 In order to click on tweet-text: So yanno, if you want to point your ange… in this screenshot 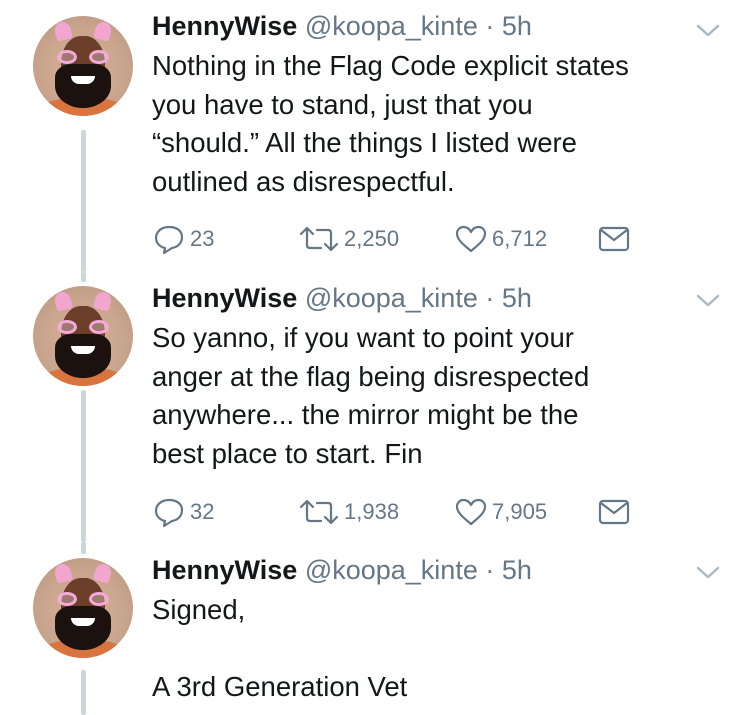, I will do `click(371, 395)`.